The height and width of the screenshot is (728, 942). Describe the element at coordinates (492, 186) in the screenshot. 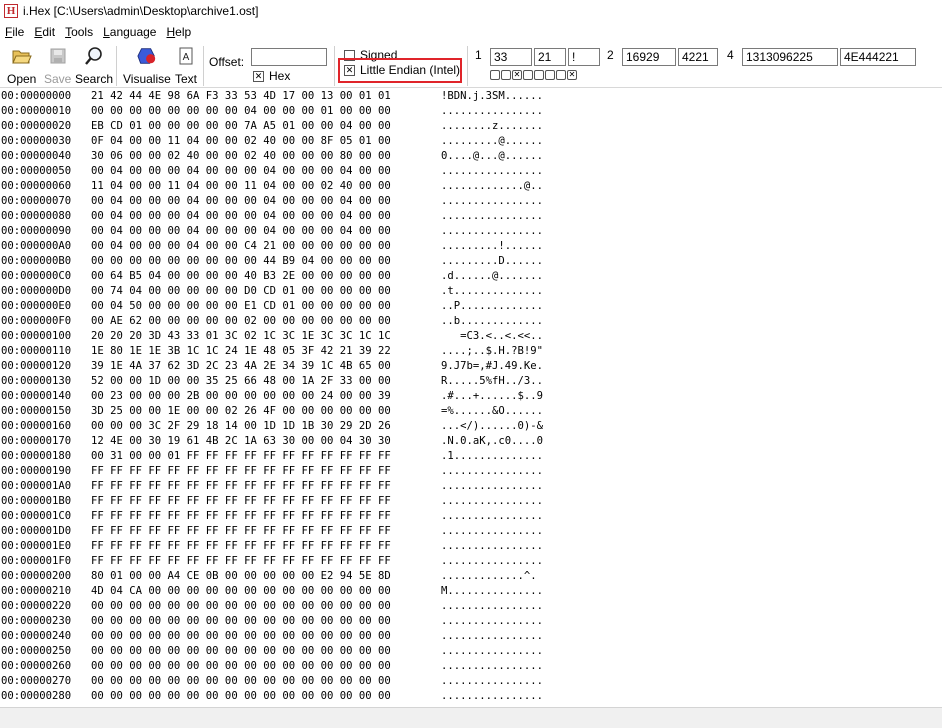

I see `row-ascii: .............@..` at that location.